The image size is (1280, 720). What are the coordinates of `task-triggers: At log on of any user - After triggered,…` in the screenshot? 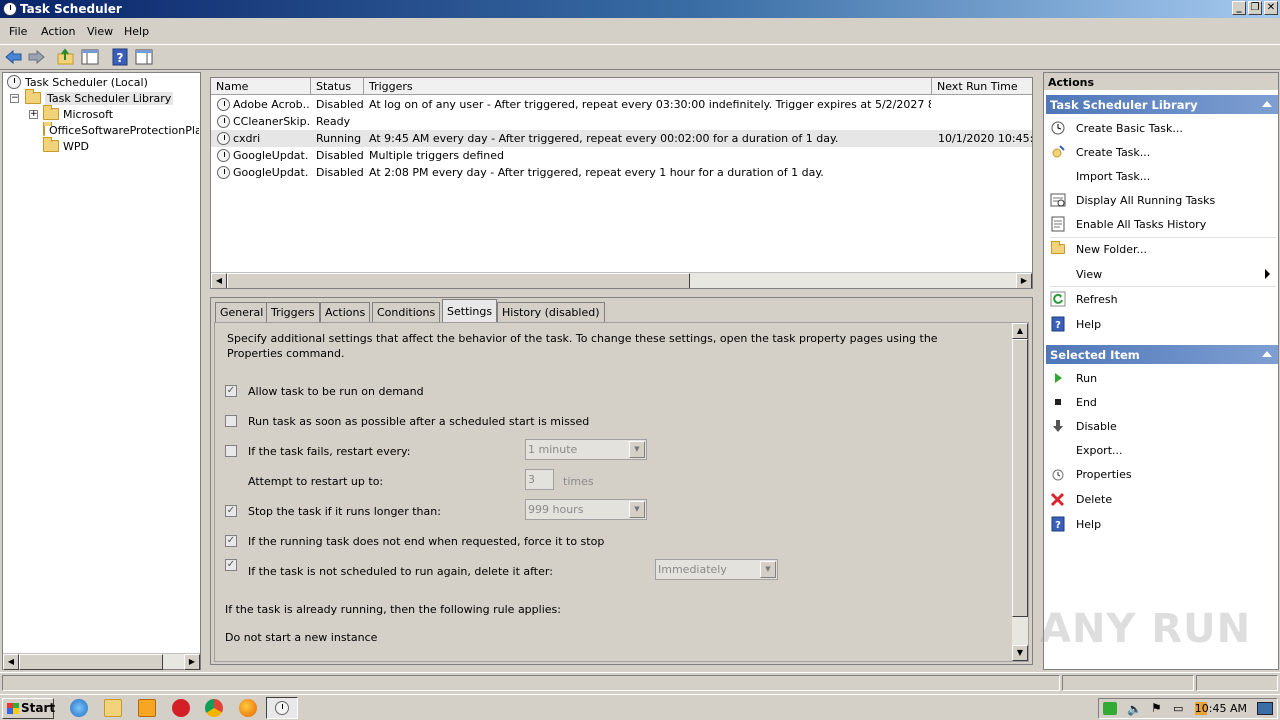 It's located at (650, 104).